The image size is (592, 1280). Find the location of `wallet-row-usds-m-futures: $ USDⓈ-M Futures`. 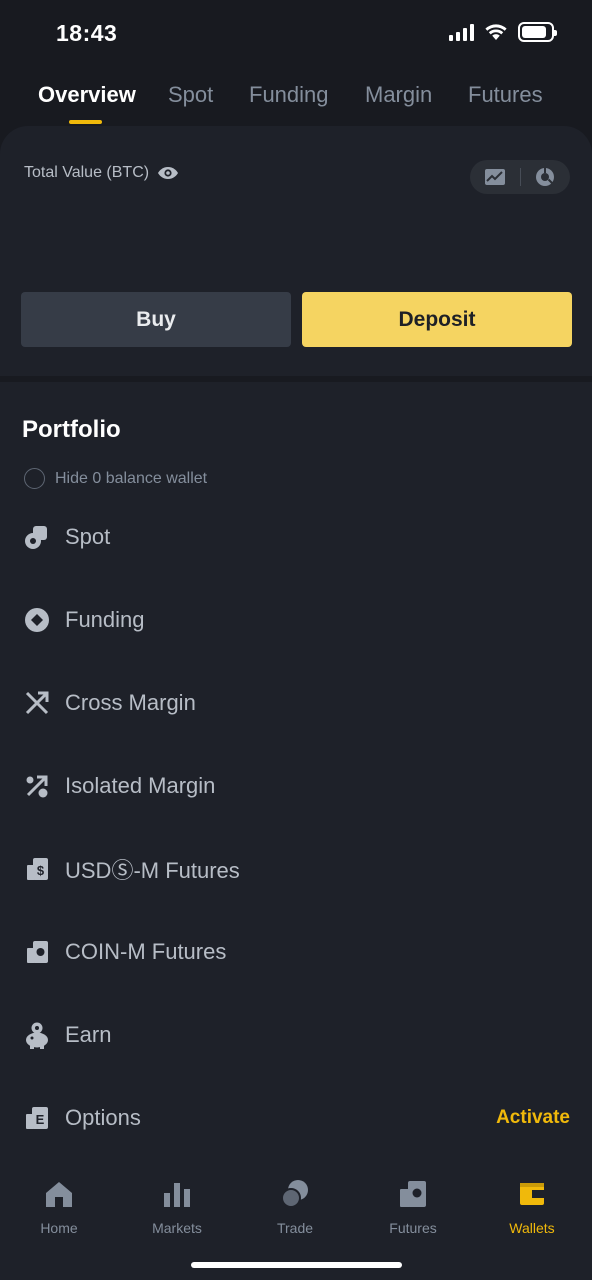

wallet-row-usds-m-futures: $ USDⓈ-M Futures is located at coordinates (296, 869).